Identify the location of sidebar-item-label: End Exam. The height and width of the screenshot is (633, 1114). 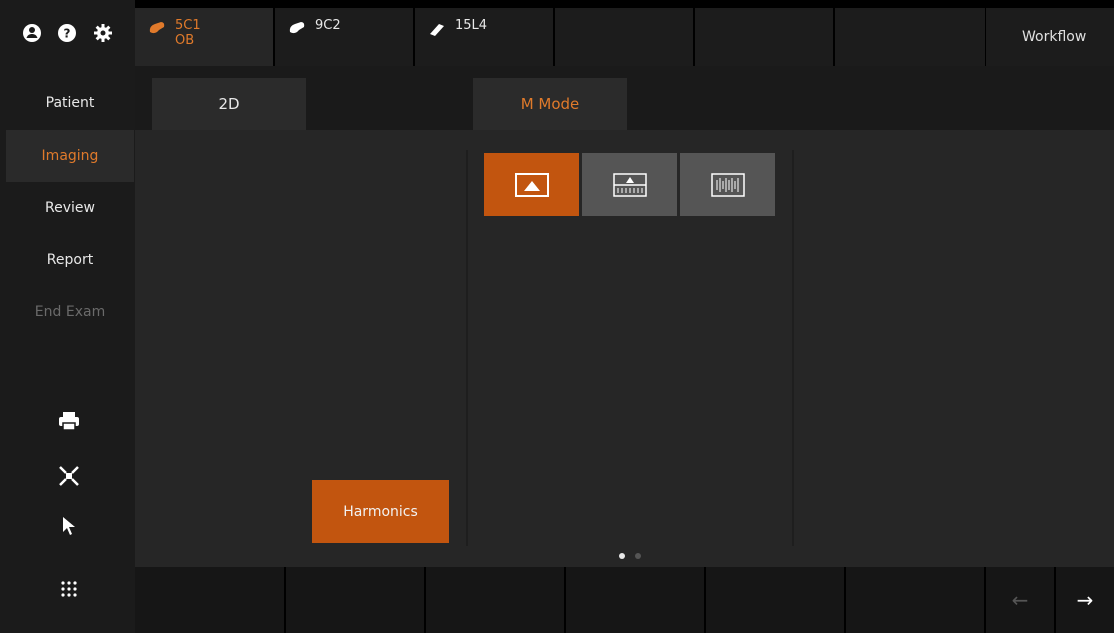
(70, 312).